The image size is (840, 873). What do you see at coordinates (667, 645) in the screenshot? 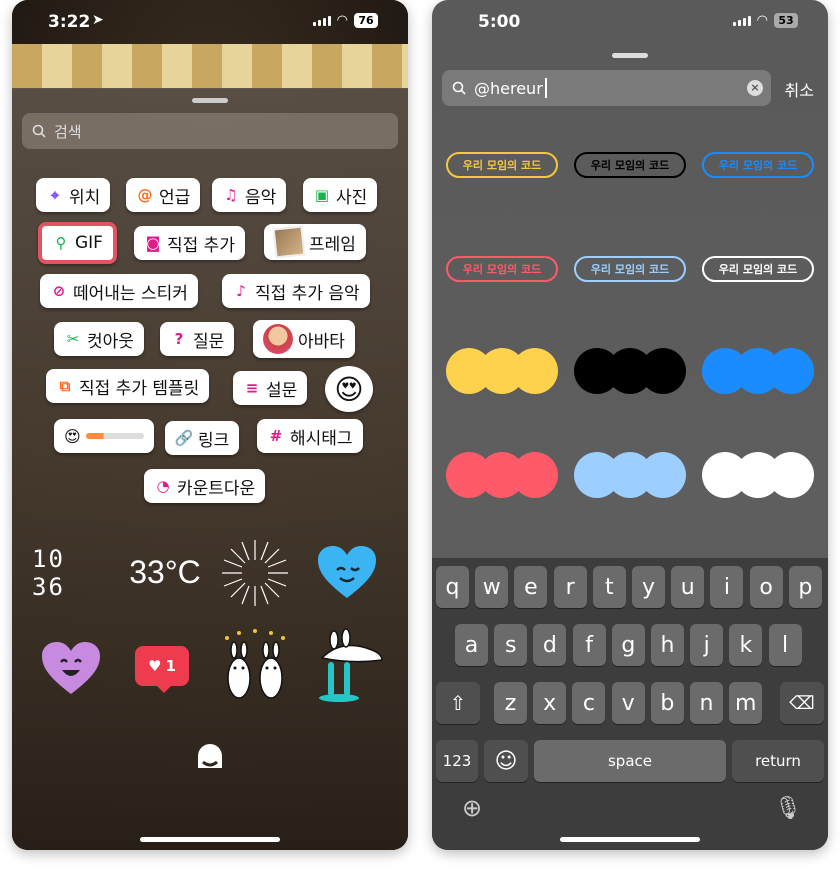
I see `key-h: h` at bounding box center [667, 645].